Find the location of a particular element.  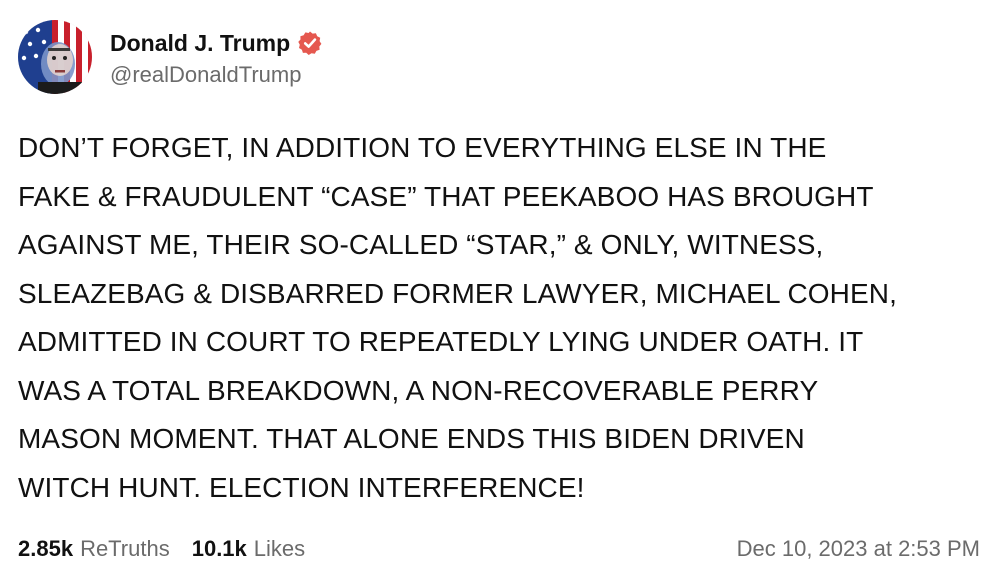

author-handle: @realDonaldTrump is located at coordinates (216, 75).